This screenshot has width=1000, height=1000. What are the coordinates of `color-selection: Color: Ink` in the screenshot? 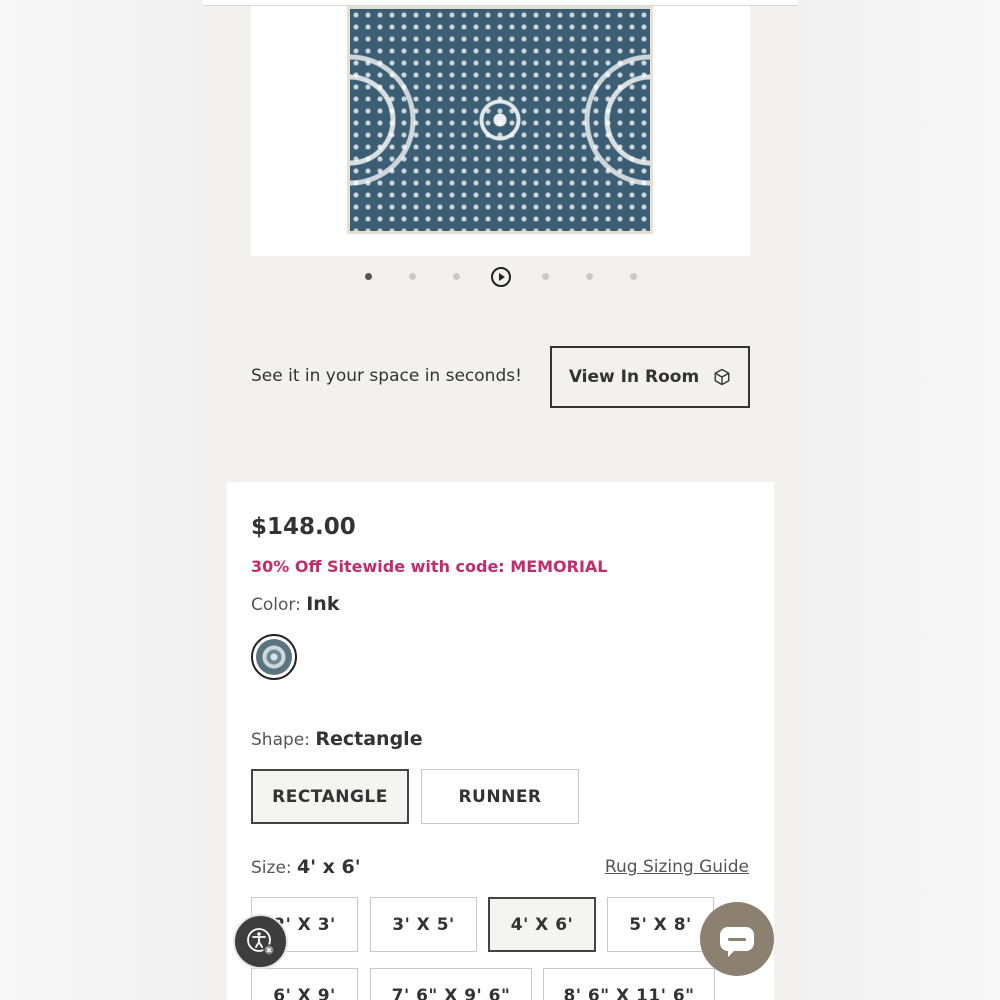 It's located at (295, 604).